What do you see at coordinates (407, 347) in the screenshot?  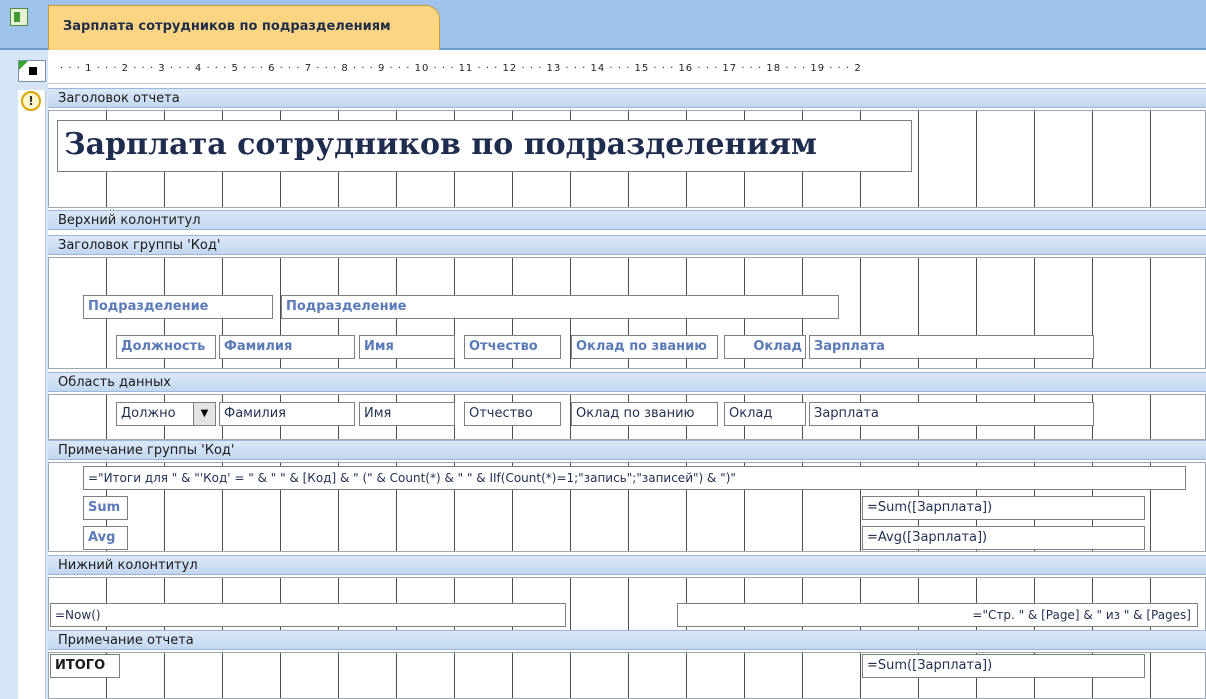 I see `name-label: Имя` at bounding box center [407, 347].